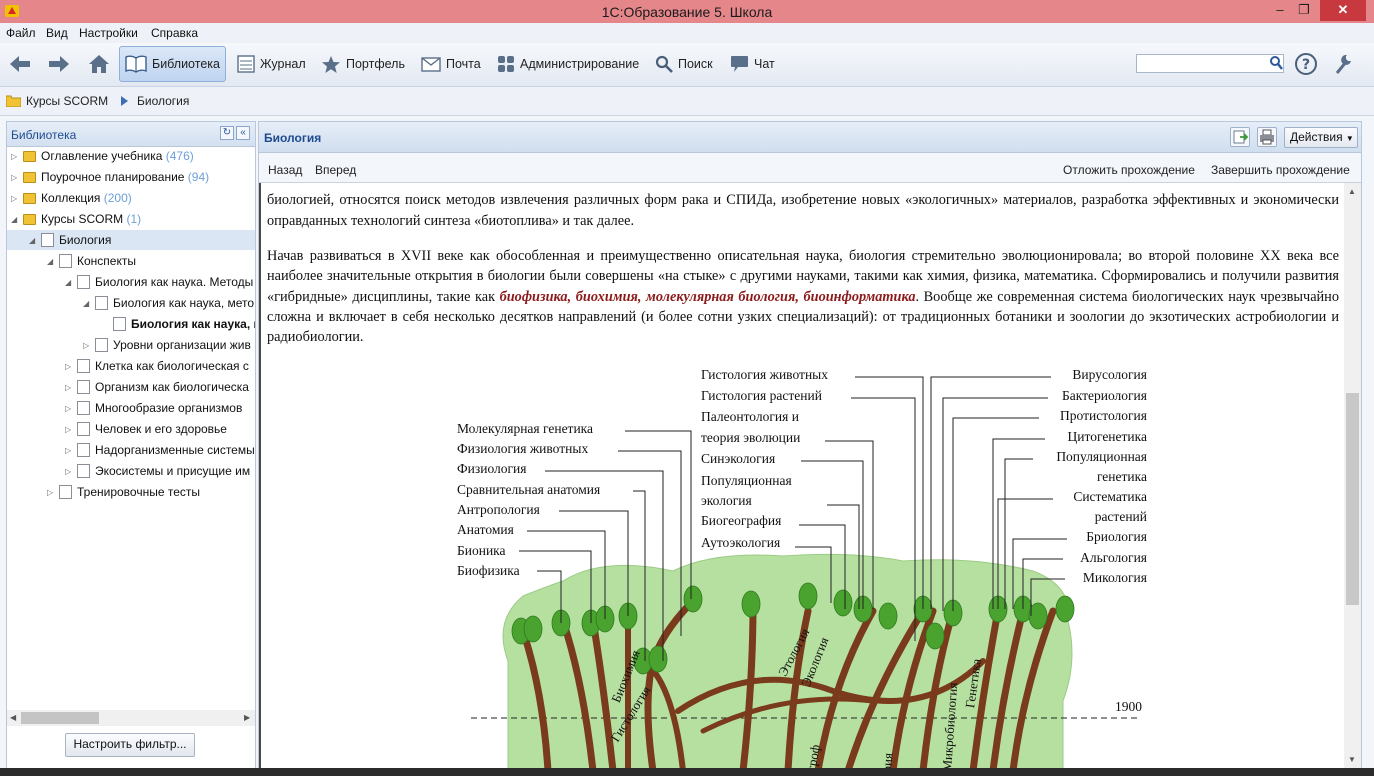 The image size is (1374, 776). I want to click on tree-item-text: Биология как наука, мето, so click(184, 303).